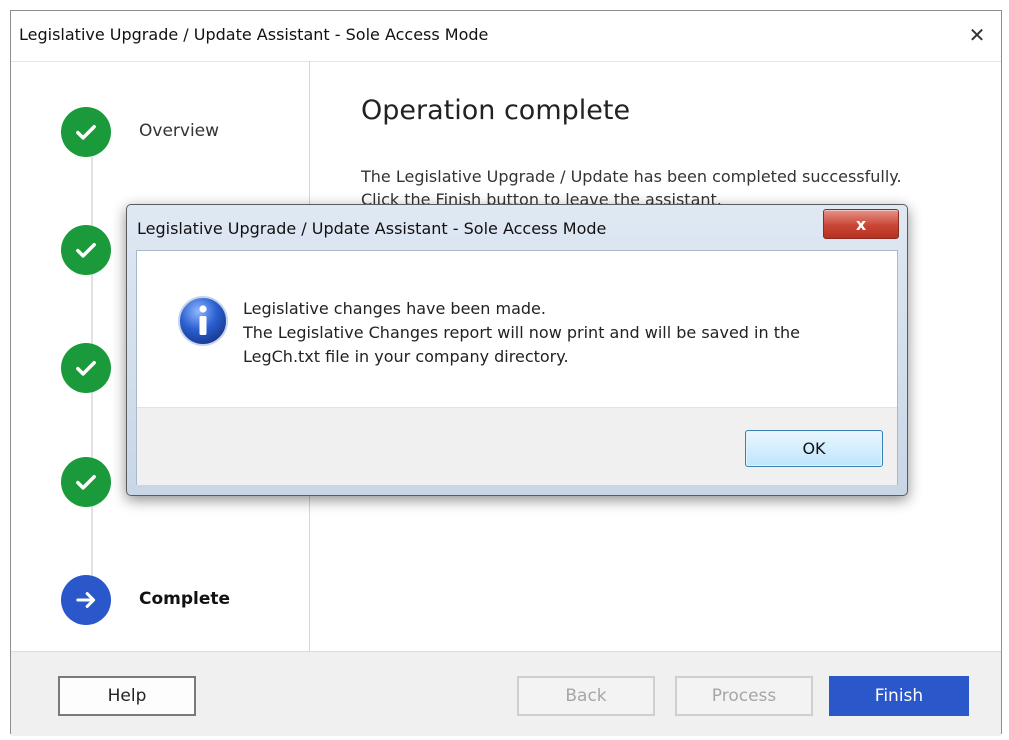 This screenshot has height=740, width=1009. I want to click on close-icon: ✕, so click(977, 35).